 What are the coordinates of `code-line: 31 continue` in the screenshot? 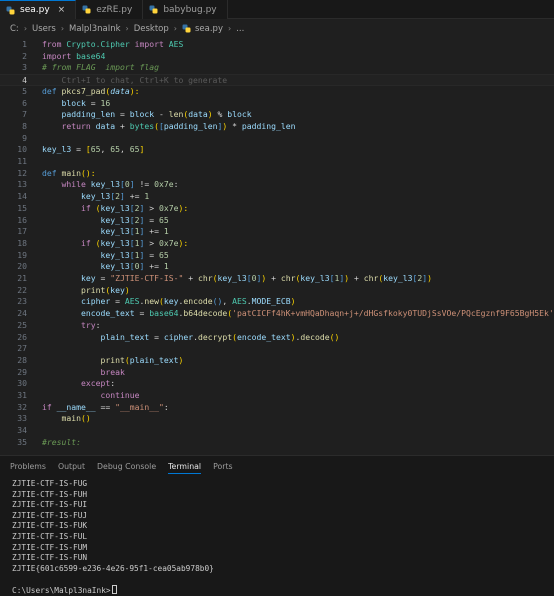 It's located at (277, 396).